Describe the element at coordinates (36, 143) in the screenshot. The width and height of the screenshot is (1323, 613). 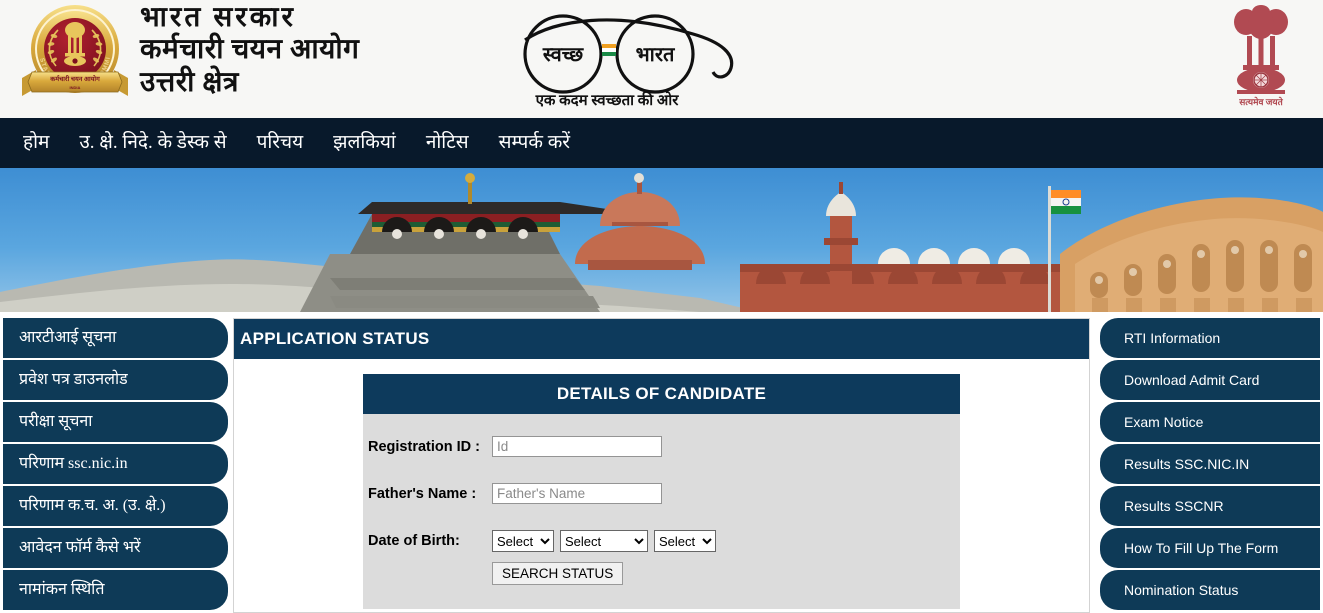
I see `nav-item-home: होम` at that location.